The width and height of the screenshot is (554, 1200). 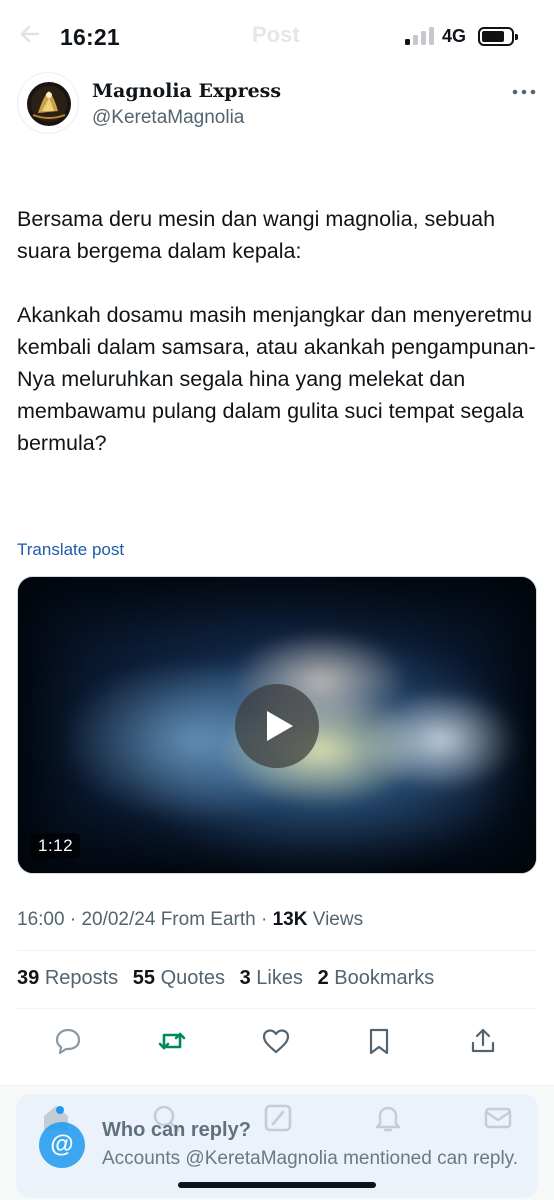 I want to click on quotes-stat: 55 Quotes, so click(x=179, y=978).